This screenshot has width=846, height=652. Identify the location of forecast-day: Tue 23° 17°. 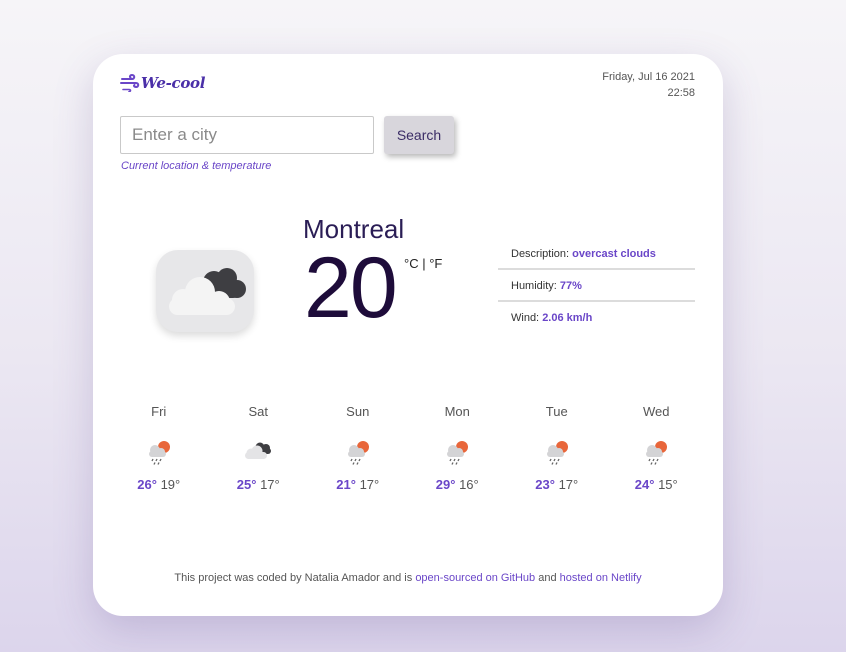
(557, 448).